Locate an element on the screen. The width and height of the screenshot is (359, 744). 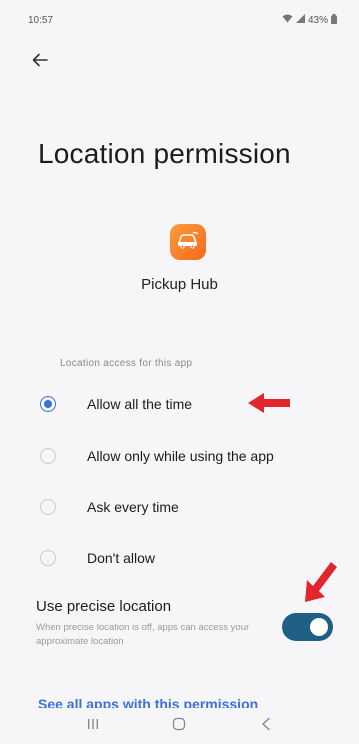
app-name: Pickup Hub is located at coordinates (179, 284).